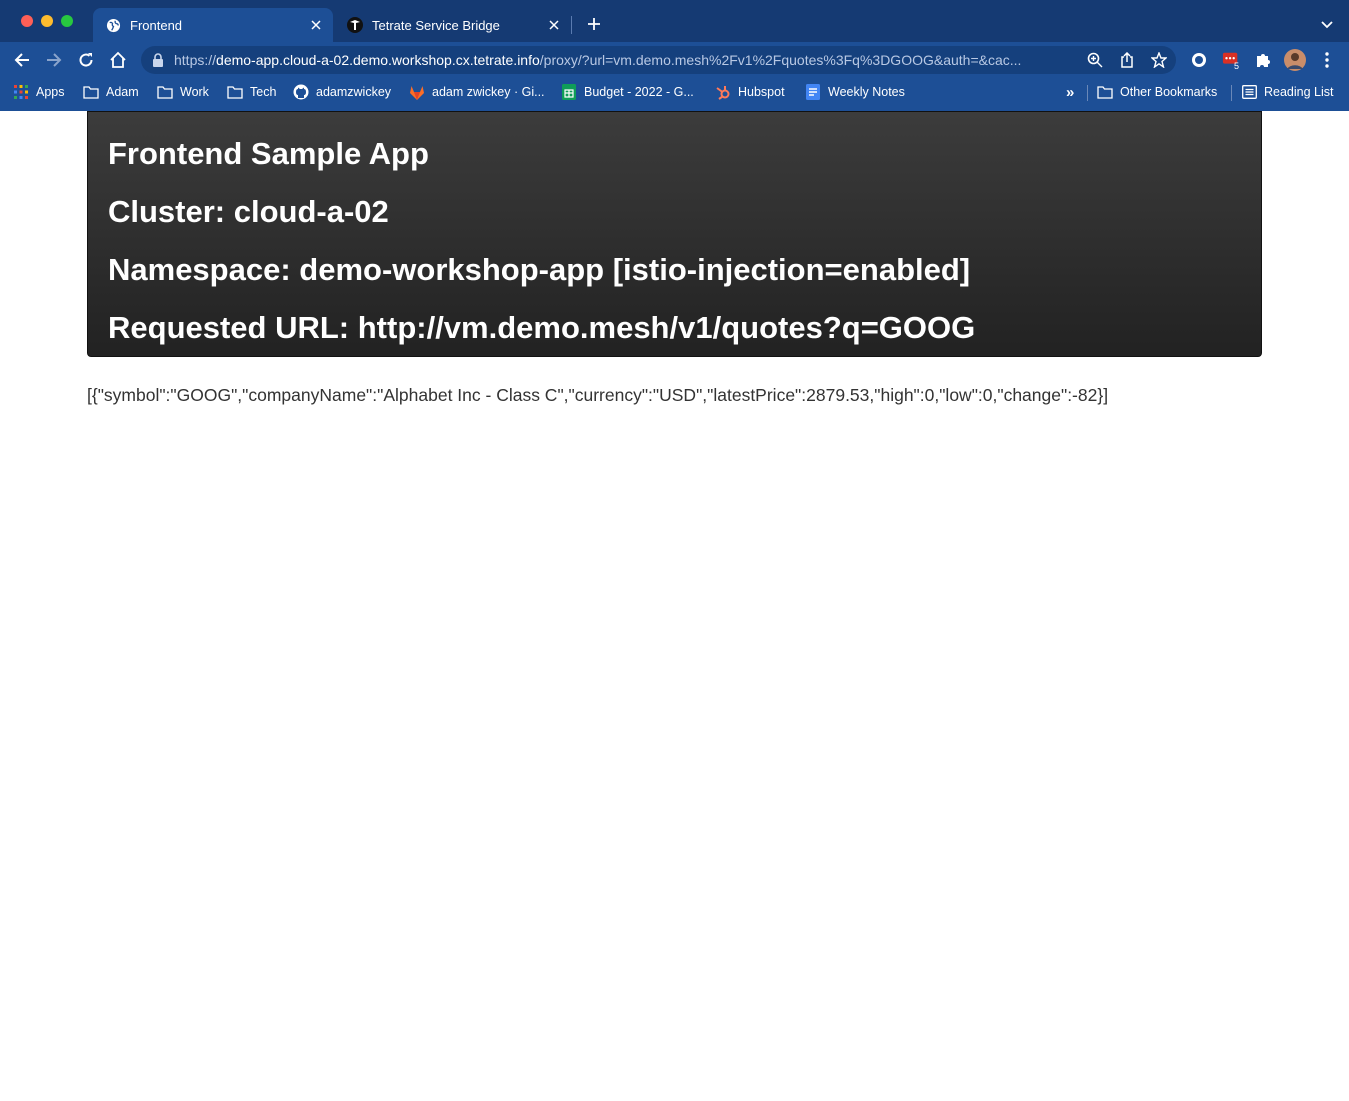 The image size is (1349, 1101). I want to click on bookmark-label: Other Bookmarks, so click(1169, 92).